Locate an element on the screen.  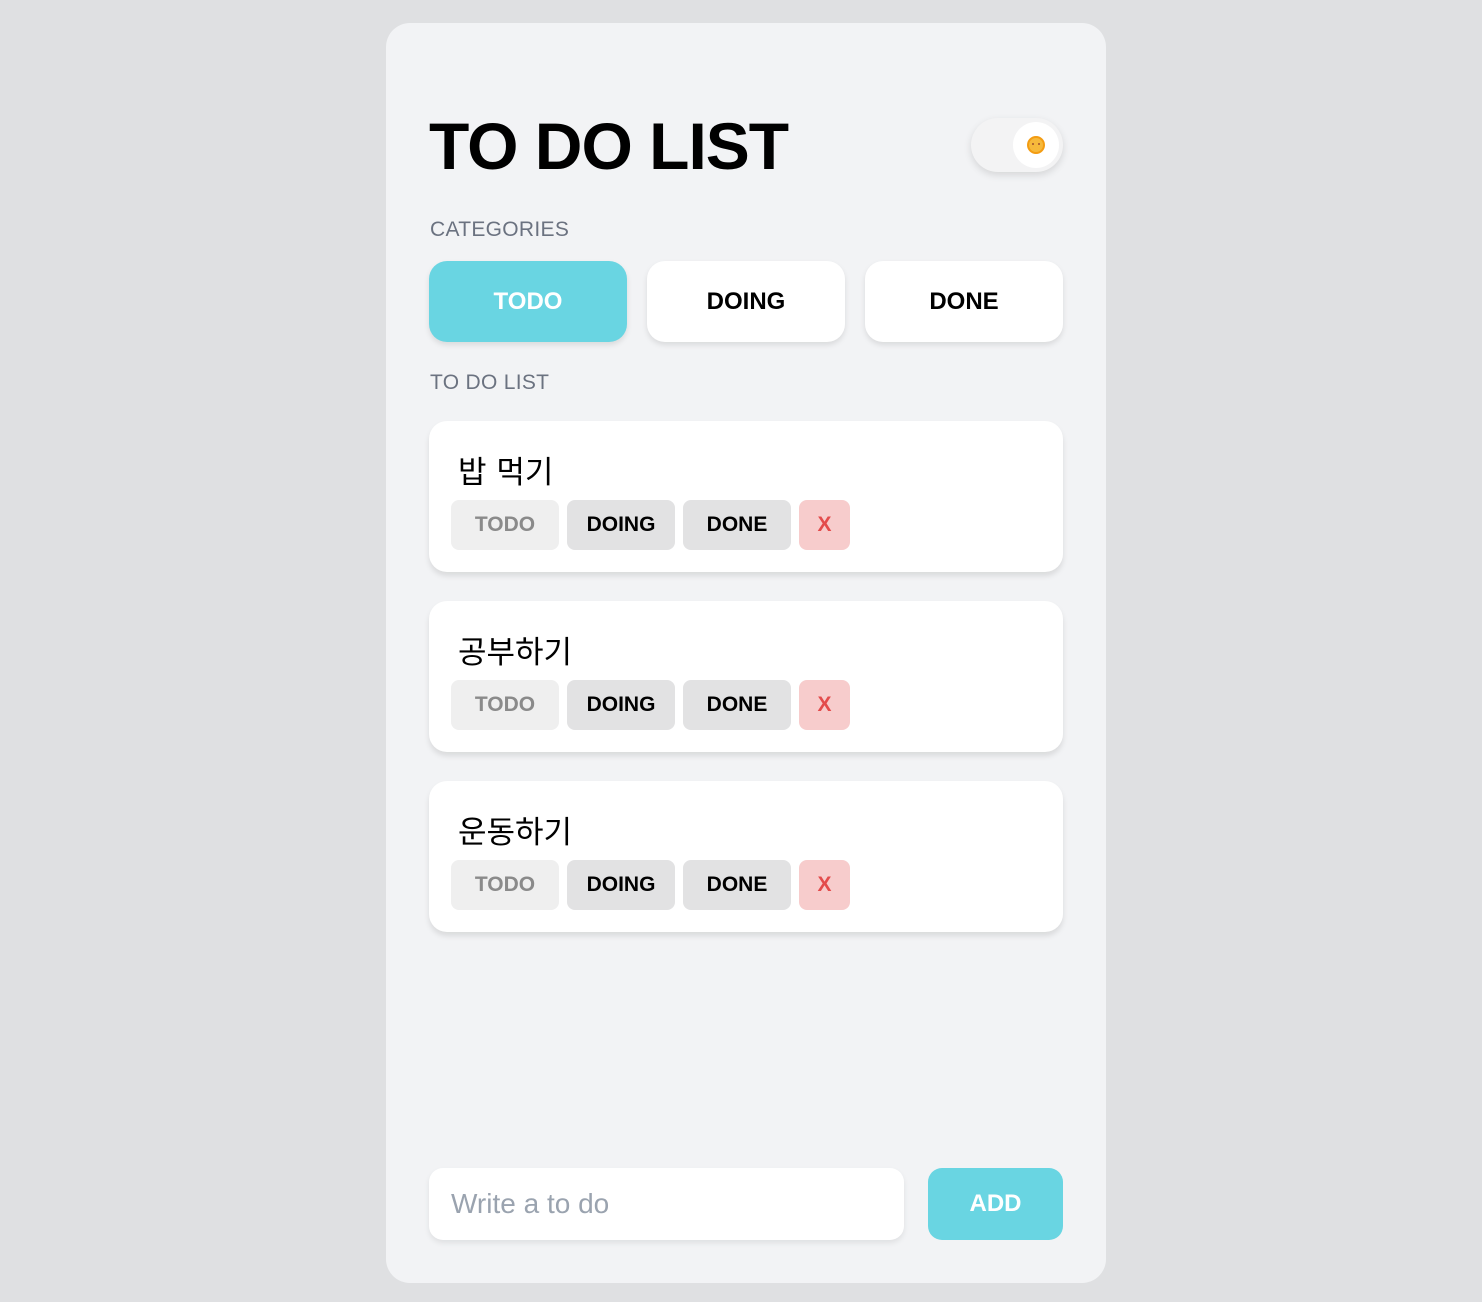
category-done-button: DONE is located at coordinates (964, 301).